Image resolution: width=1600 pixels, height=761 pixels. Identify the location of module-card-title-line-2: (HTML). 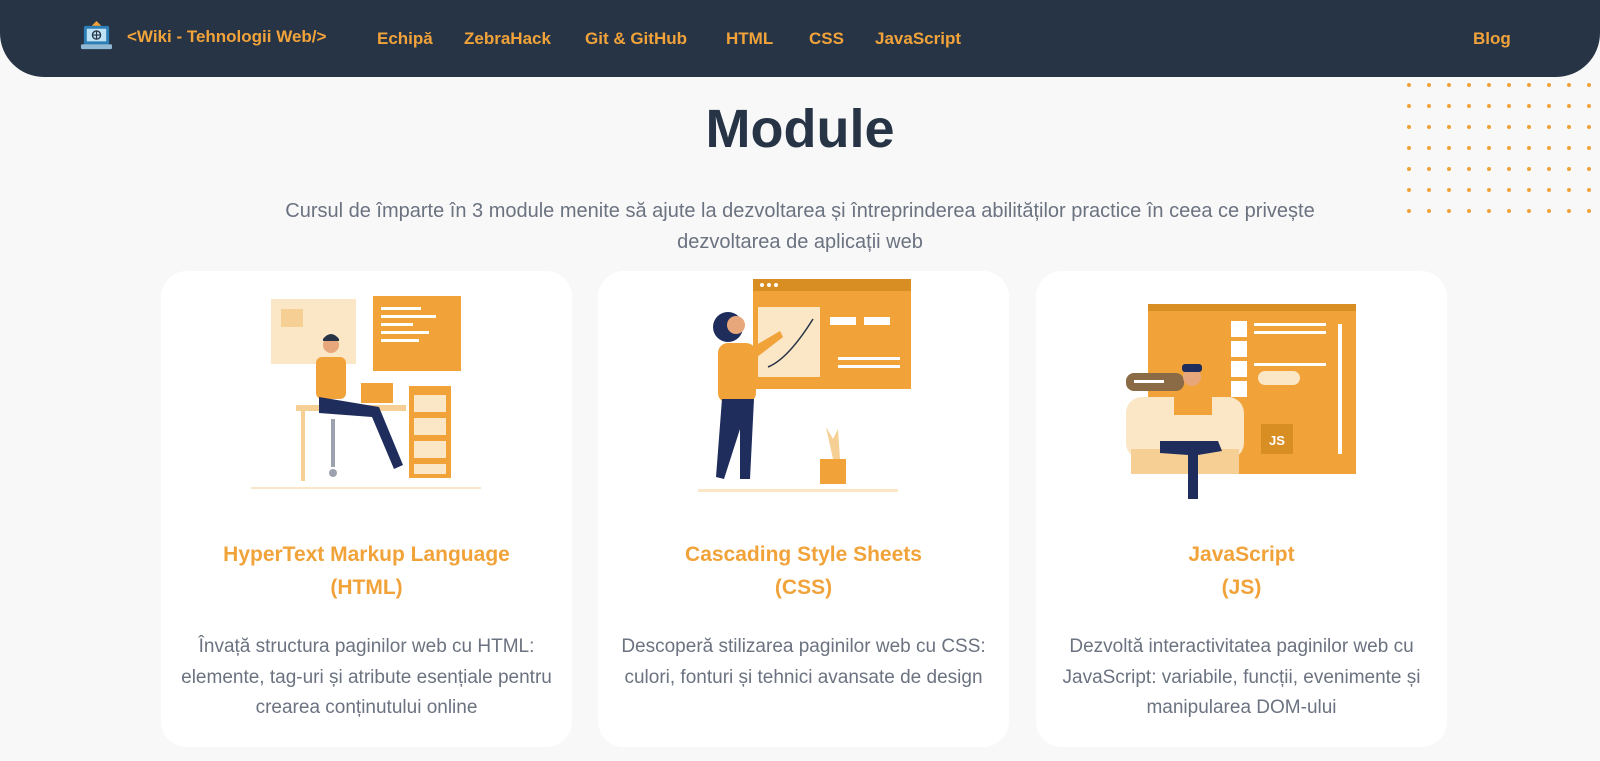
(366, 587).